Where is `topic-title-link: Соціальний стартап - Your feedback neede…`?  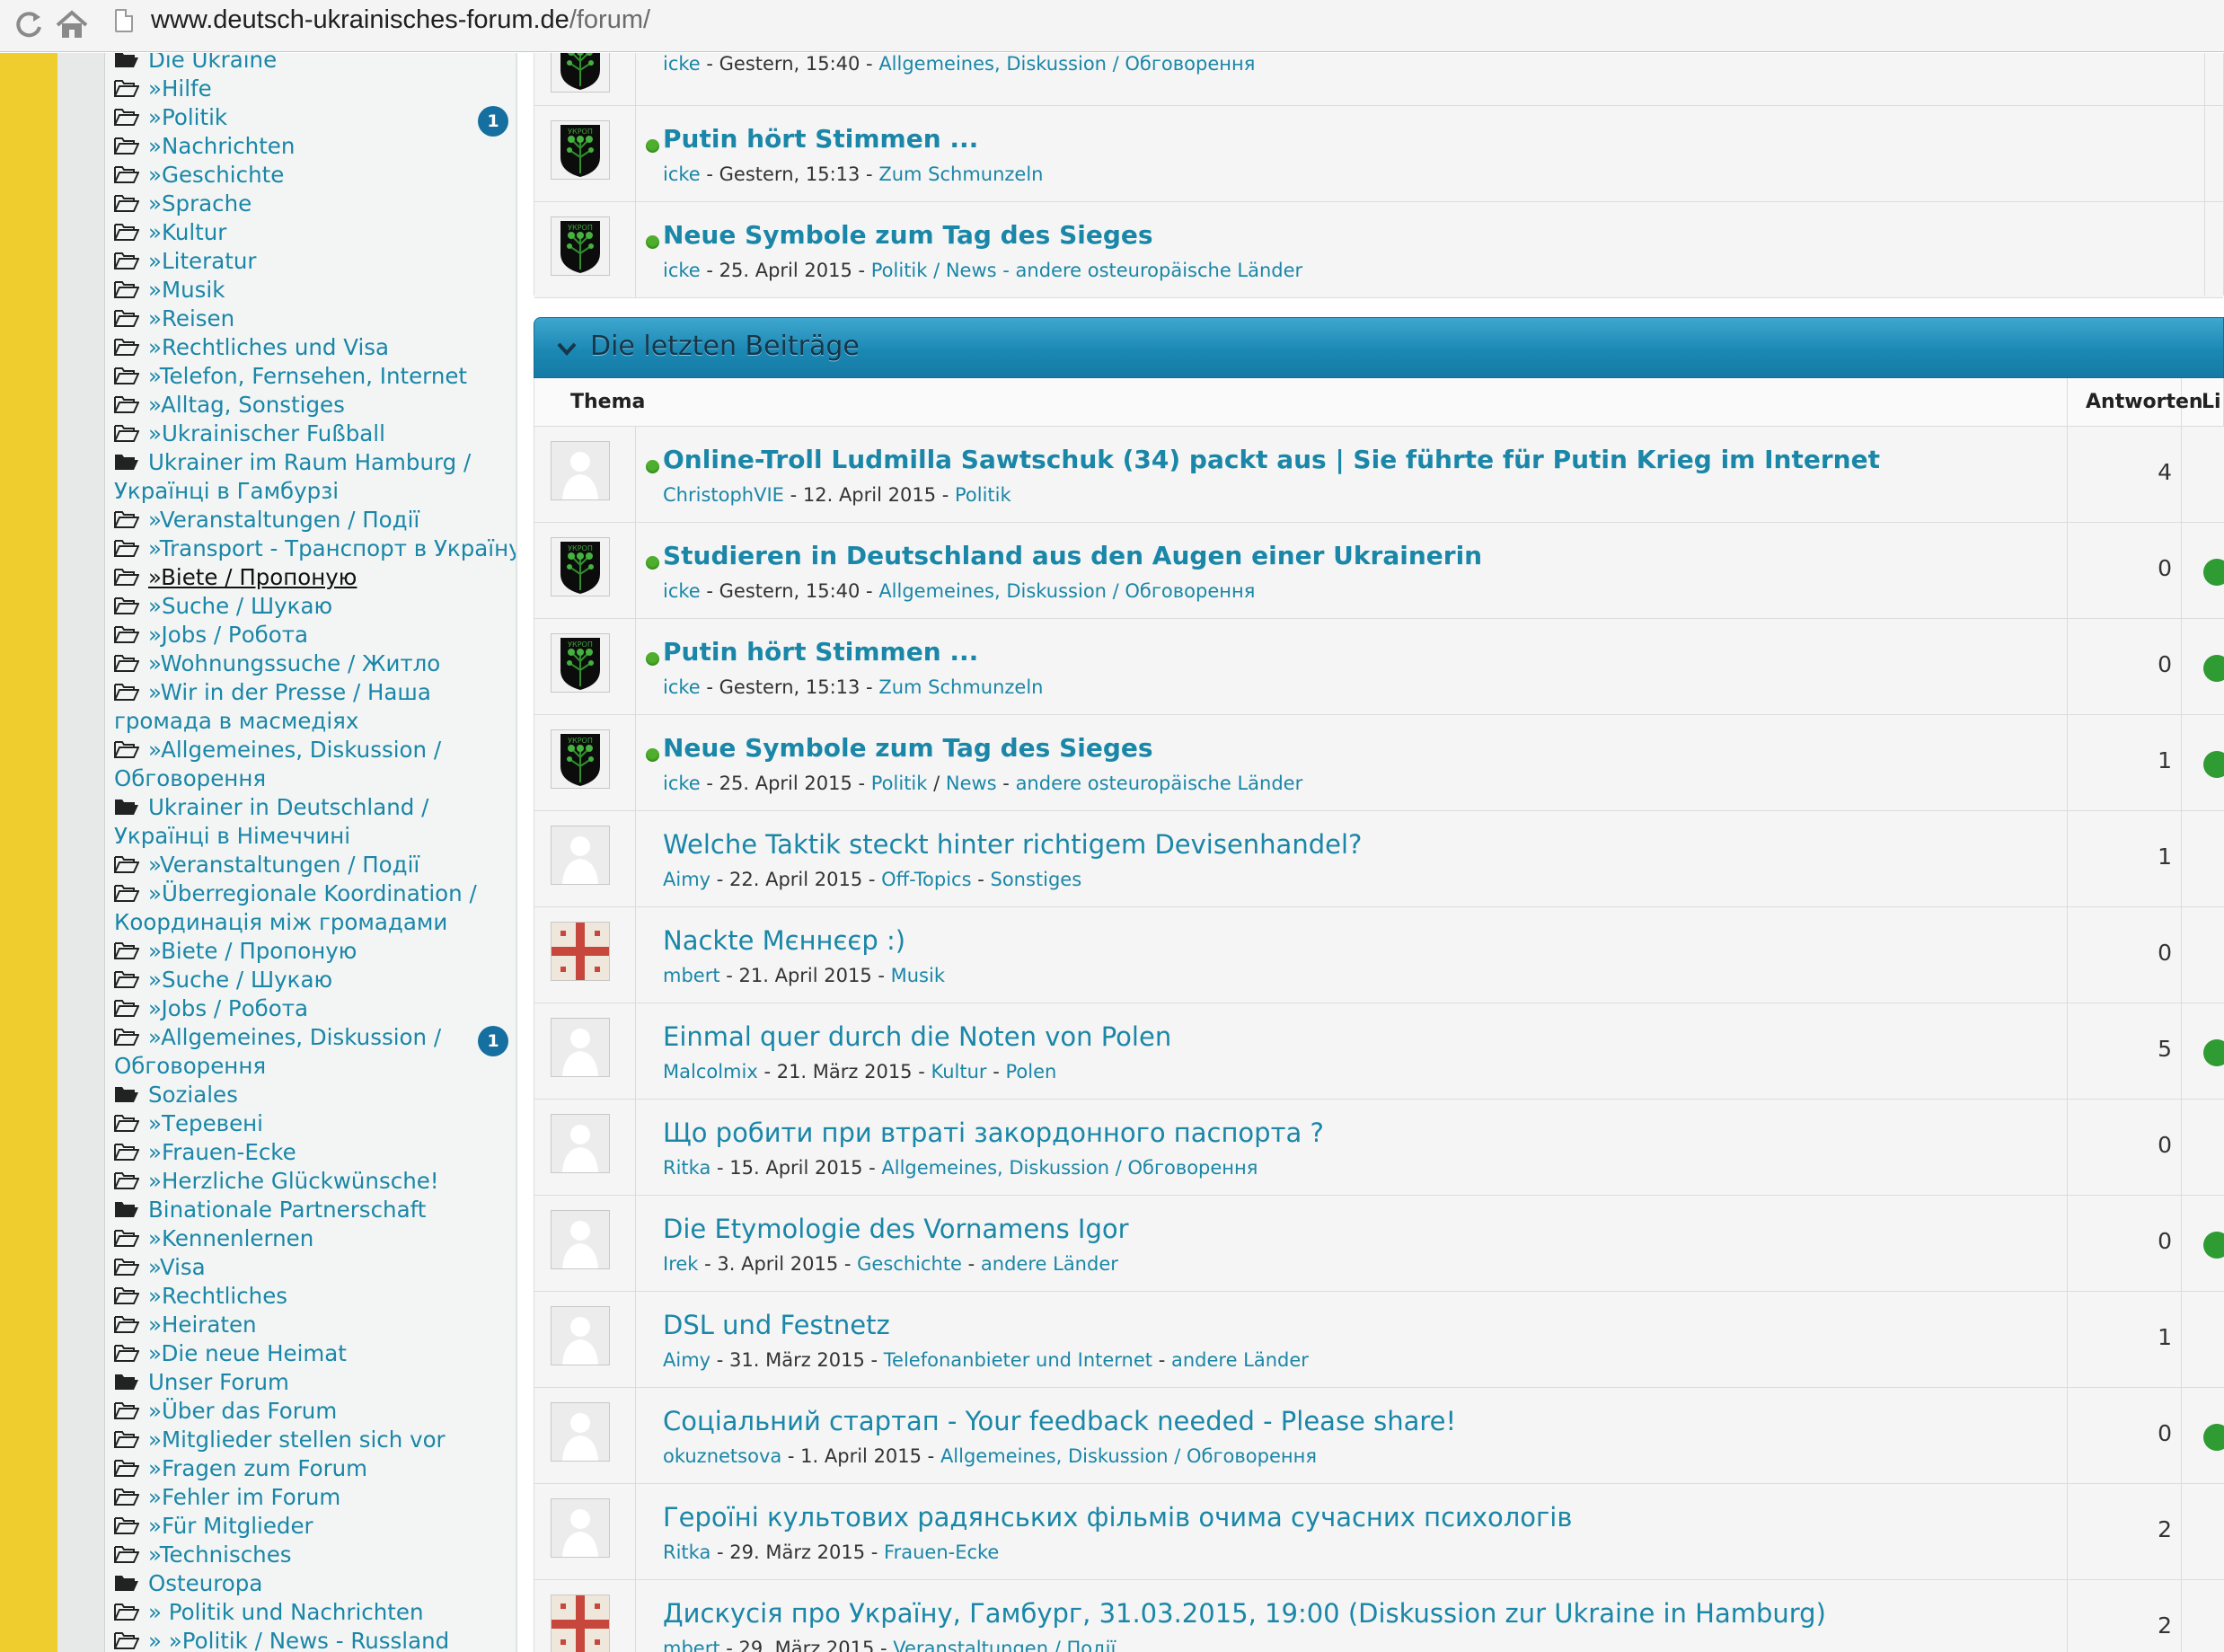 topic-title-link: Соціальний стартап - Your feedback neede… is located at coordinates (1059, 1421).